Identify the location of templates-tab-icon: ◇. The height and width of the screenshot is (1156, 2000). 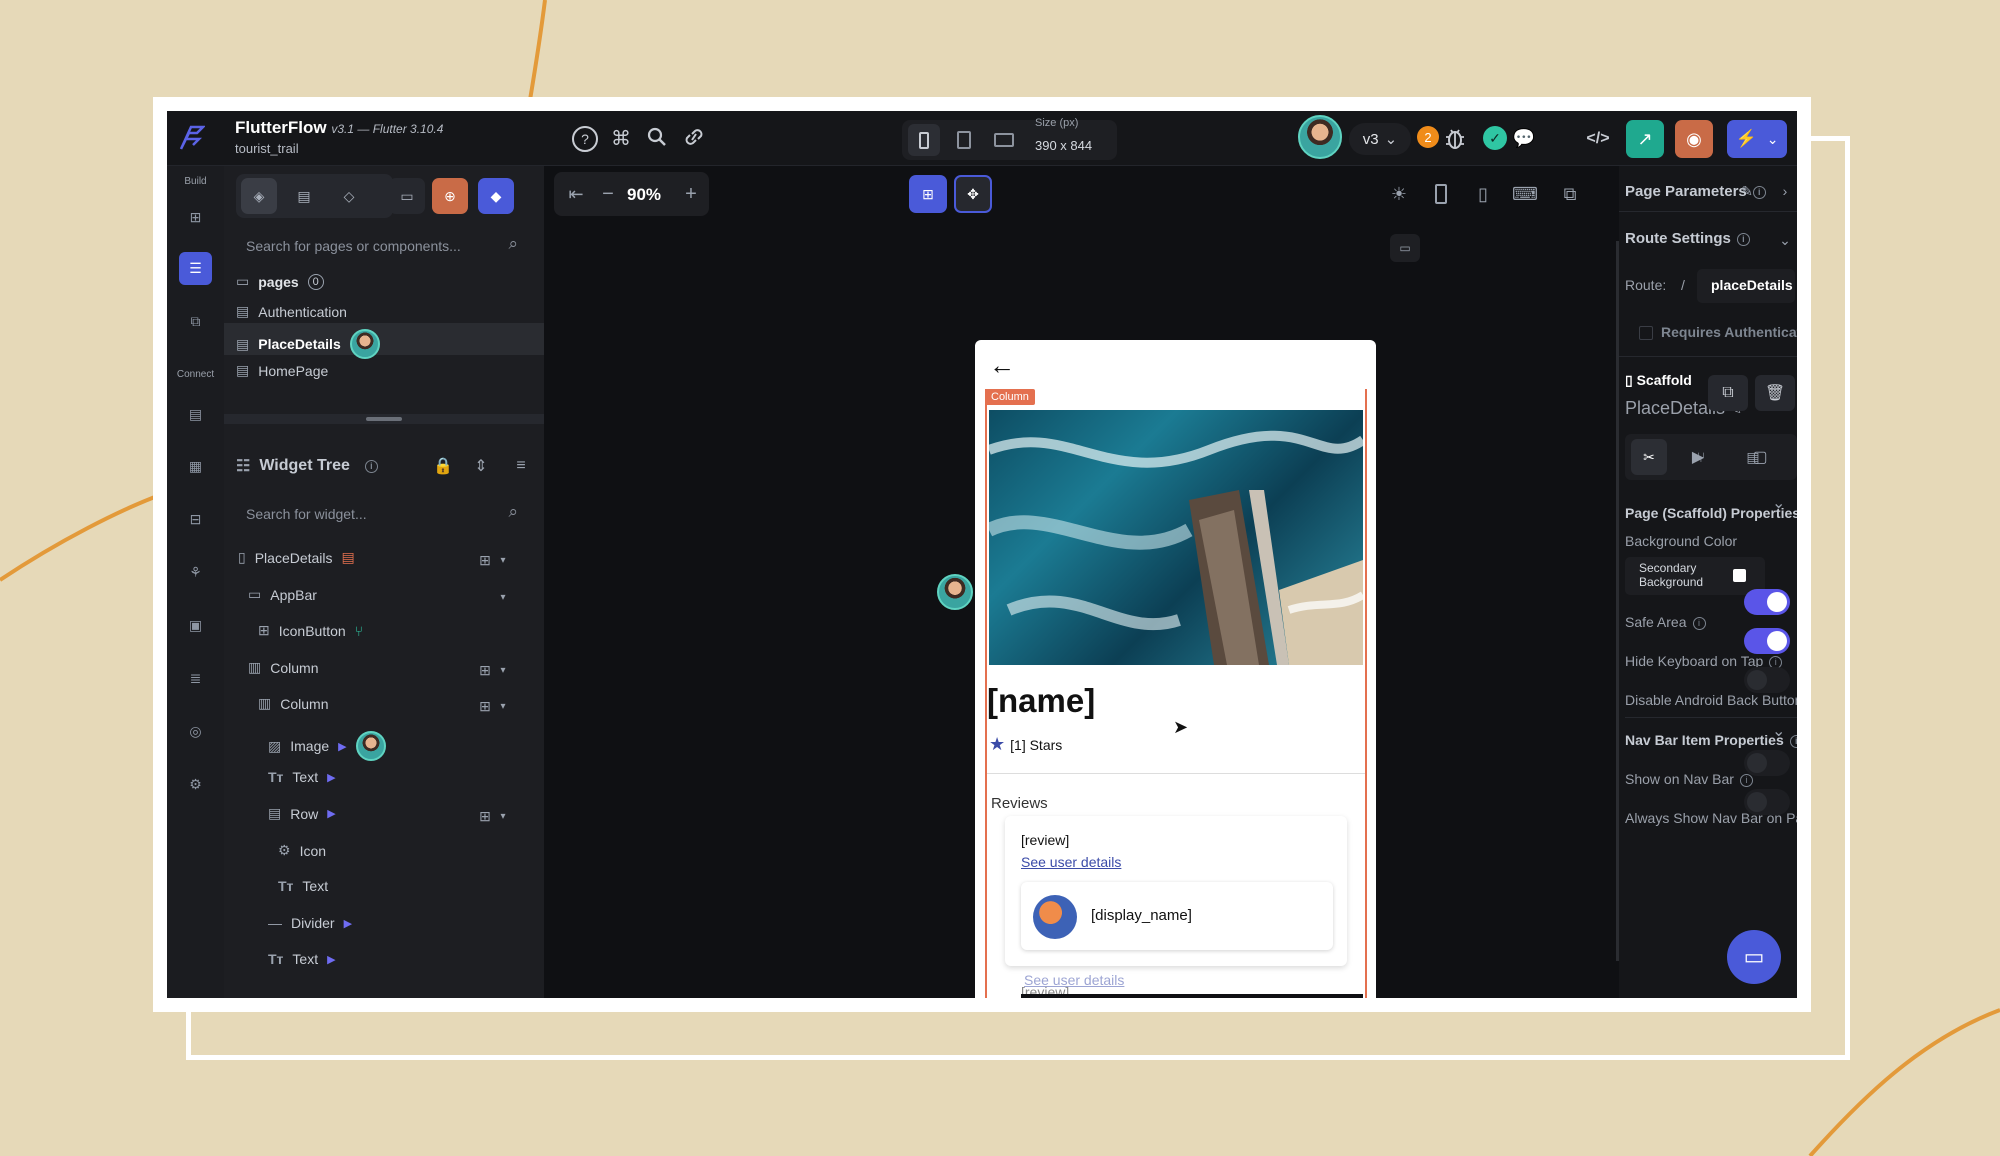
(349, 196).